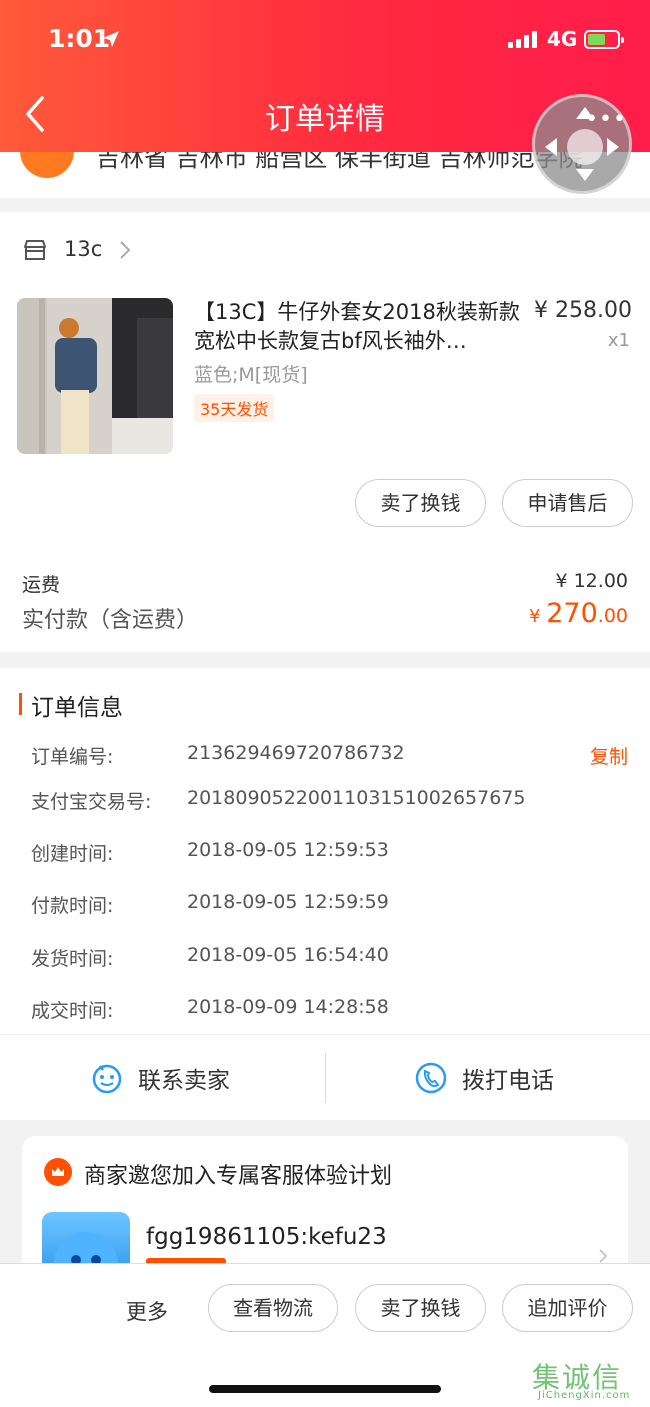  Describe the element at coordinates (572, 613) in the screenshot. I see `paid-integer: 270` at that location.